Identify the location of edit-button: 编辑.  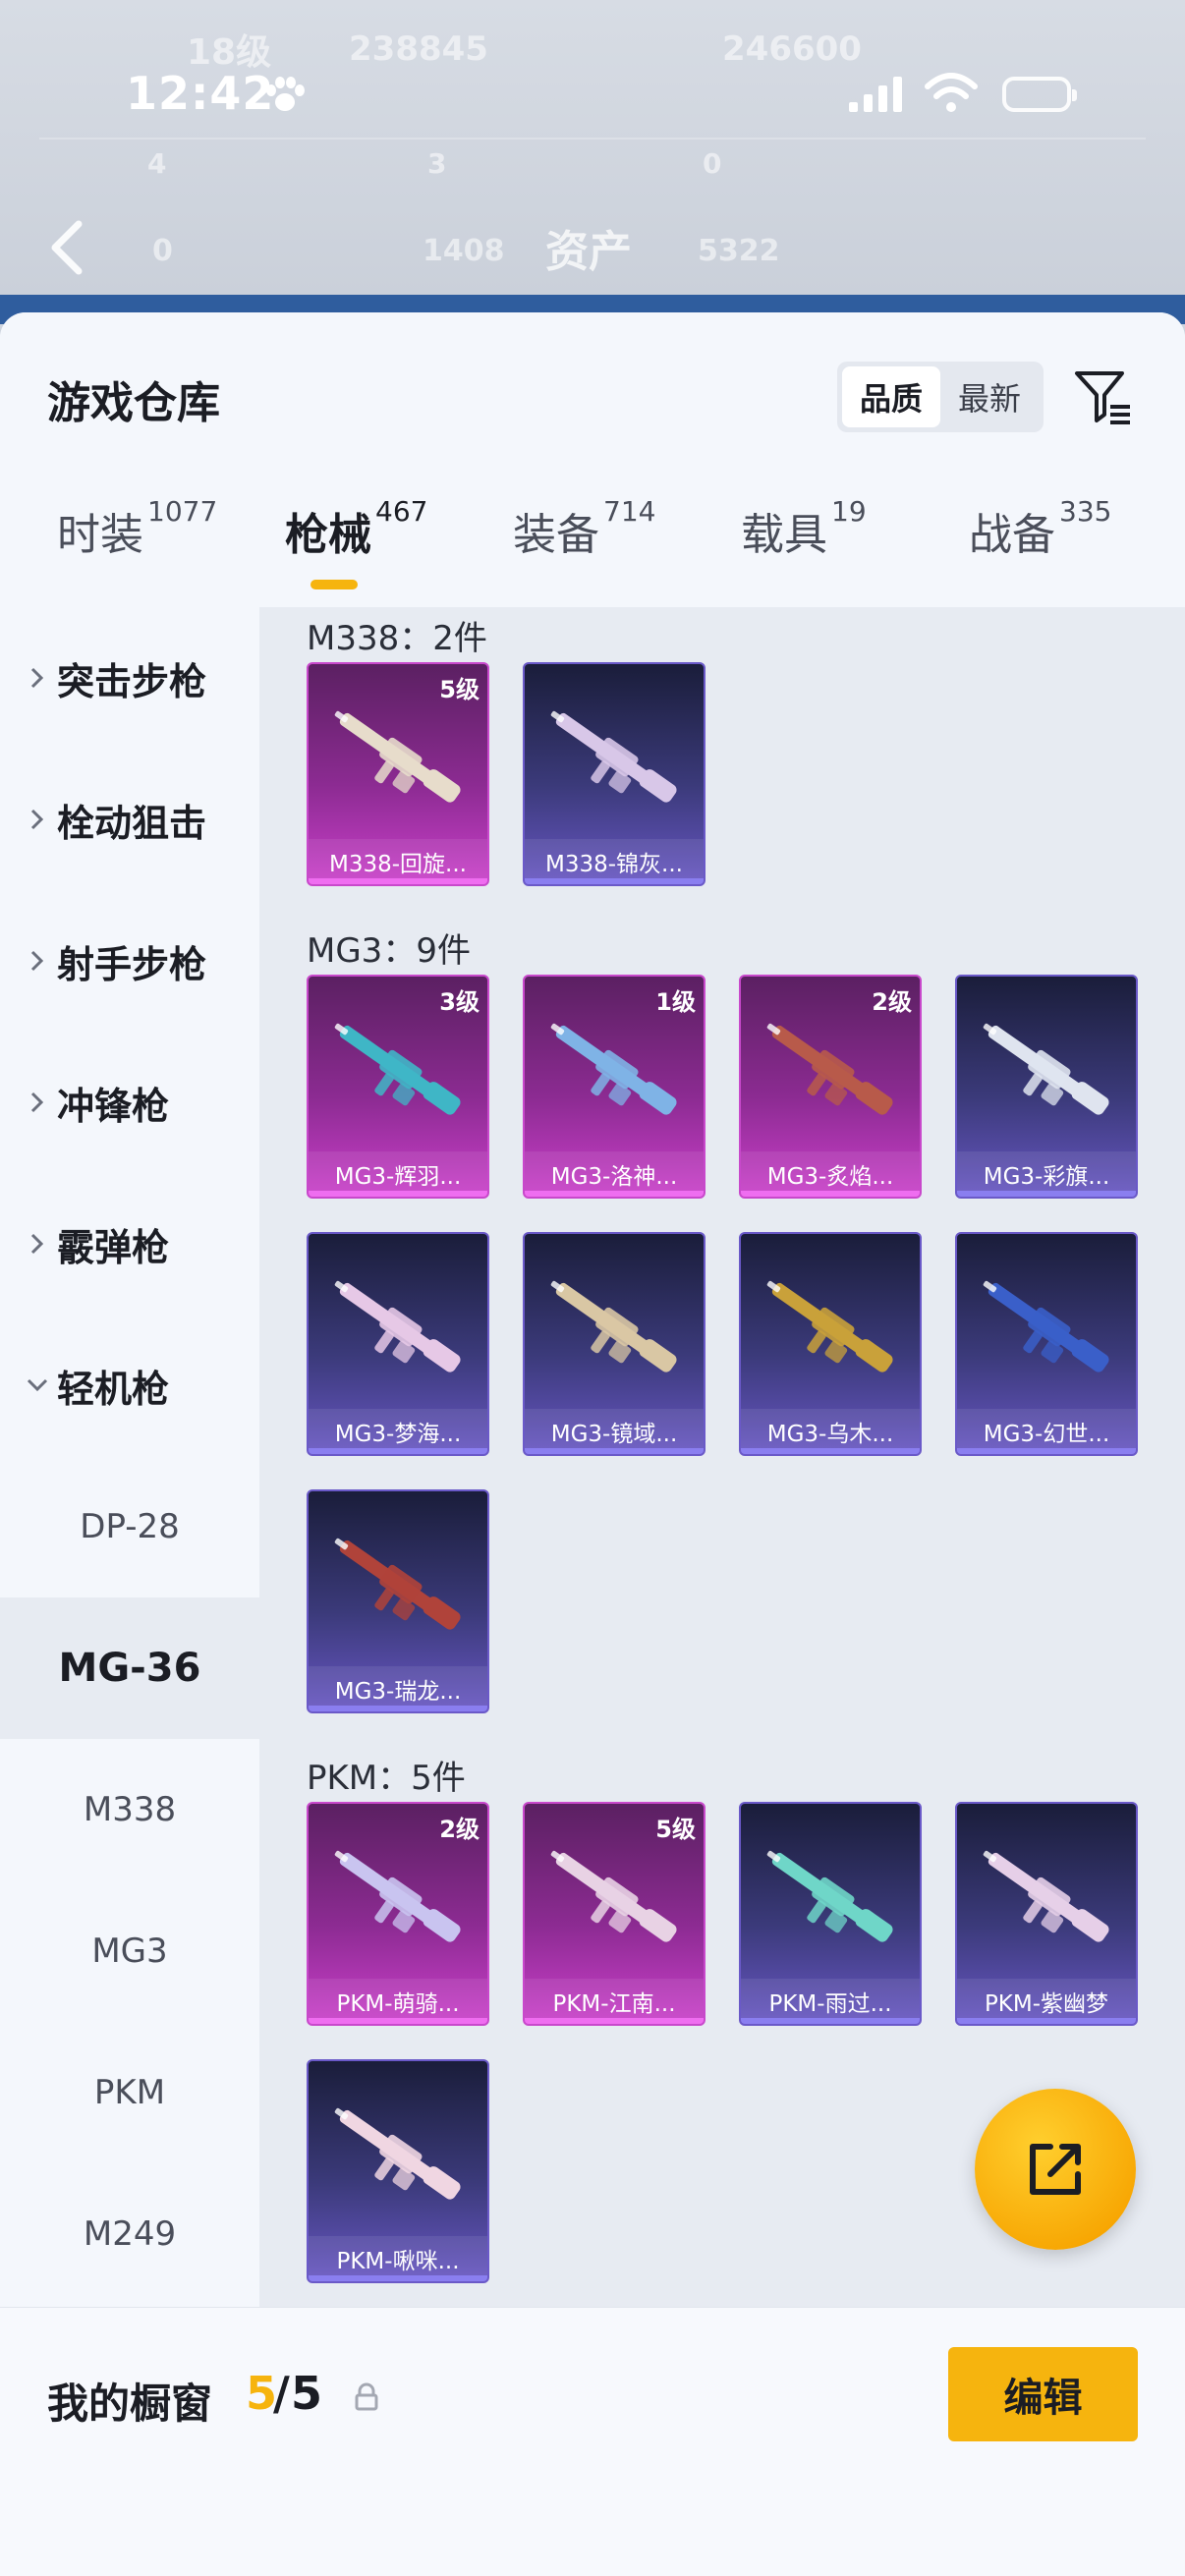
(1043, 2394).